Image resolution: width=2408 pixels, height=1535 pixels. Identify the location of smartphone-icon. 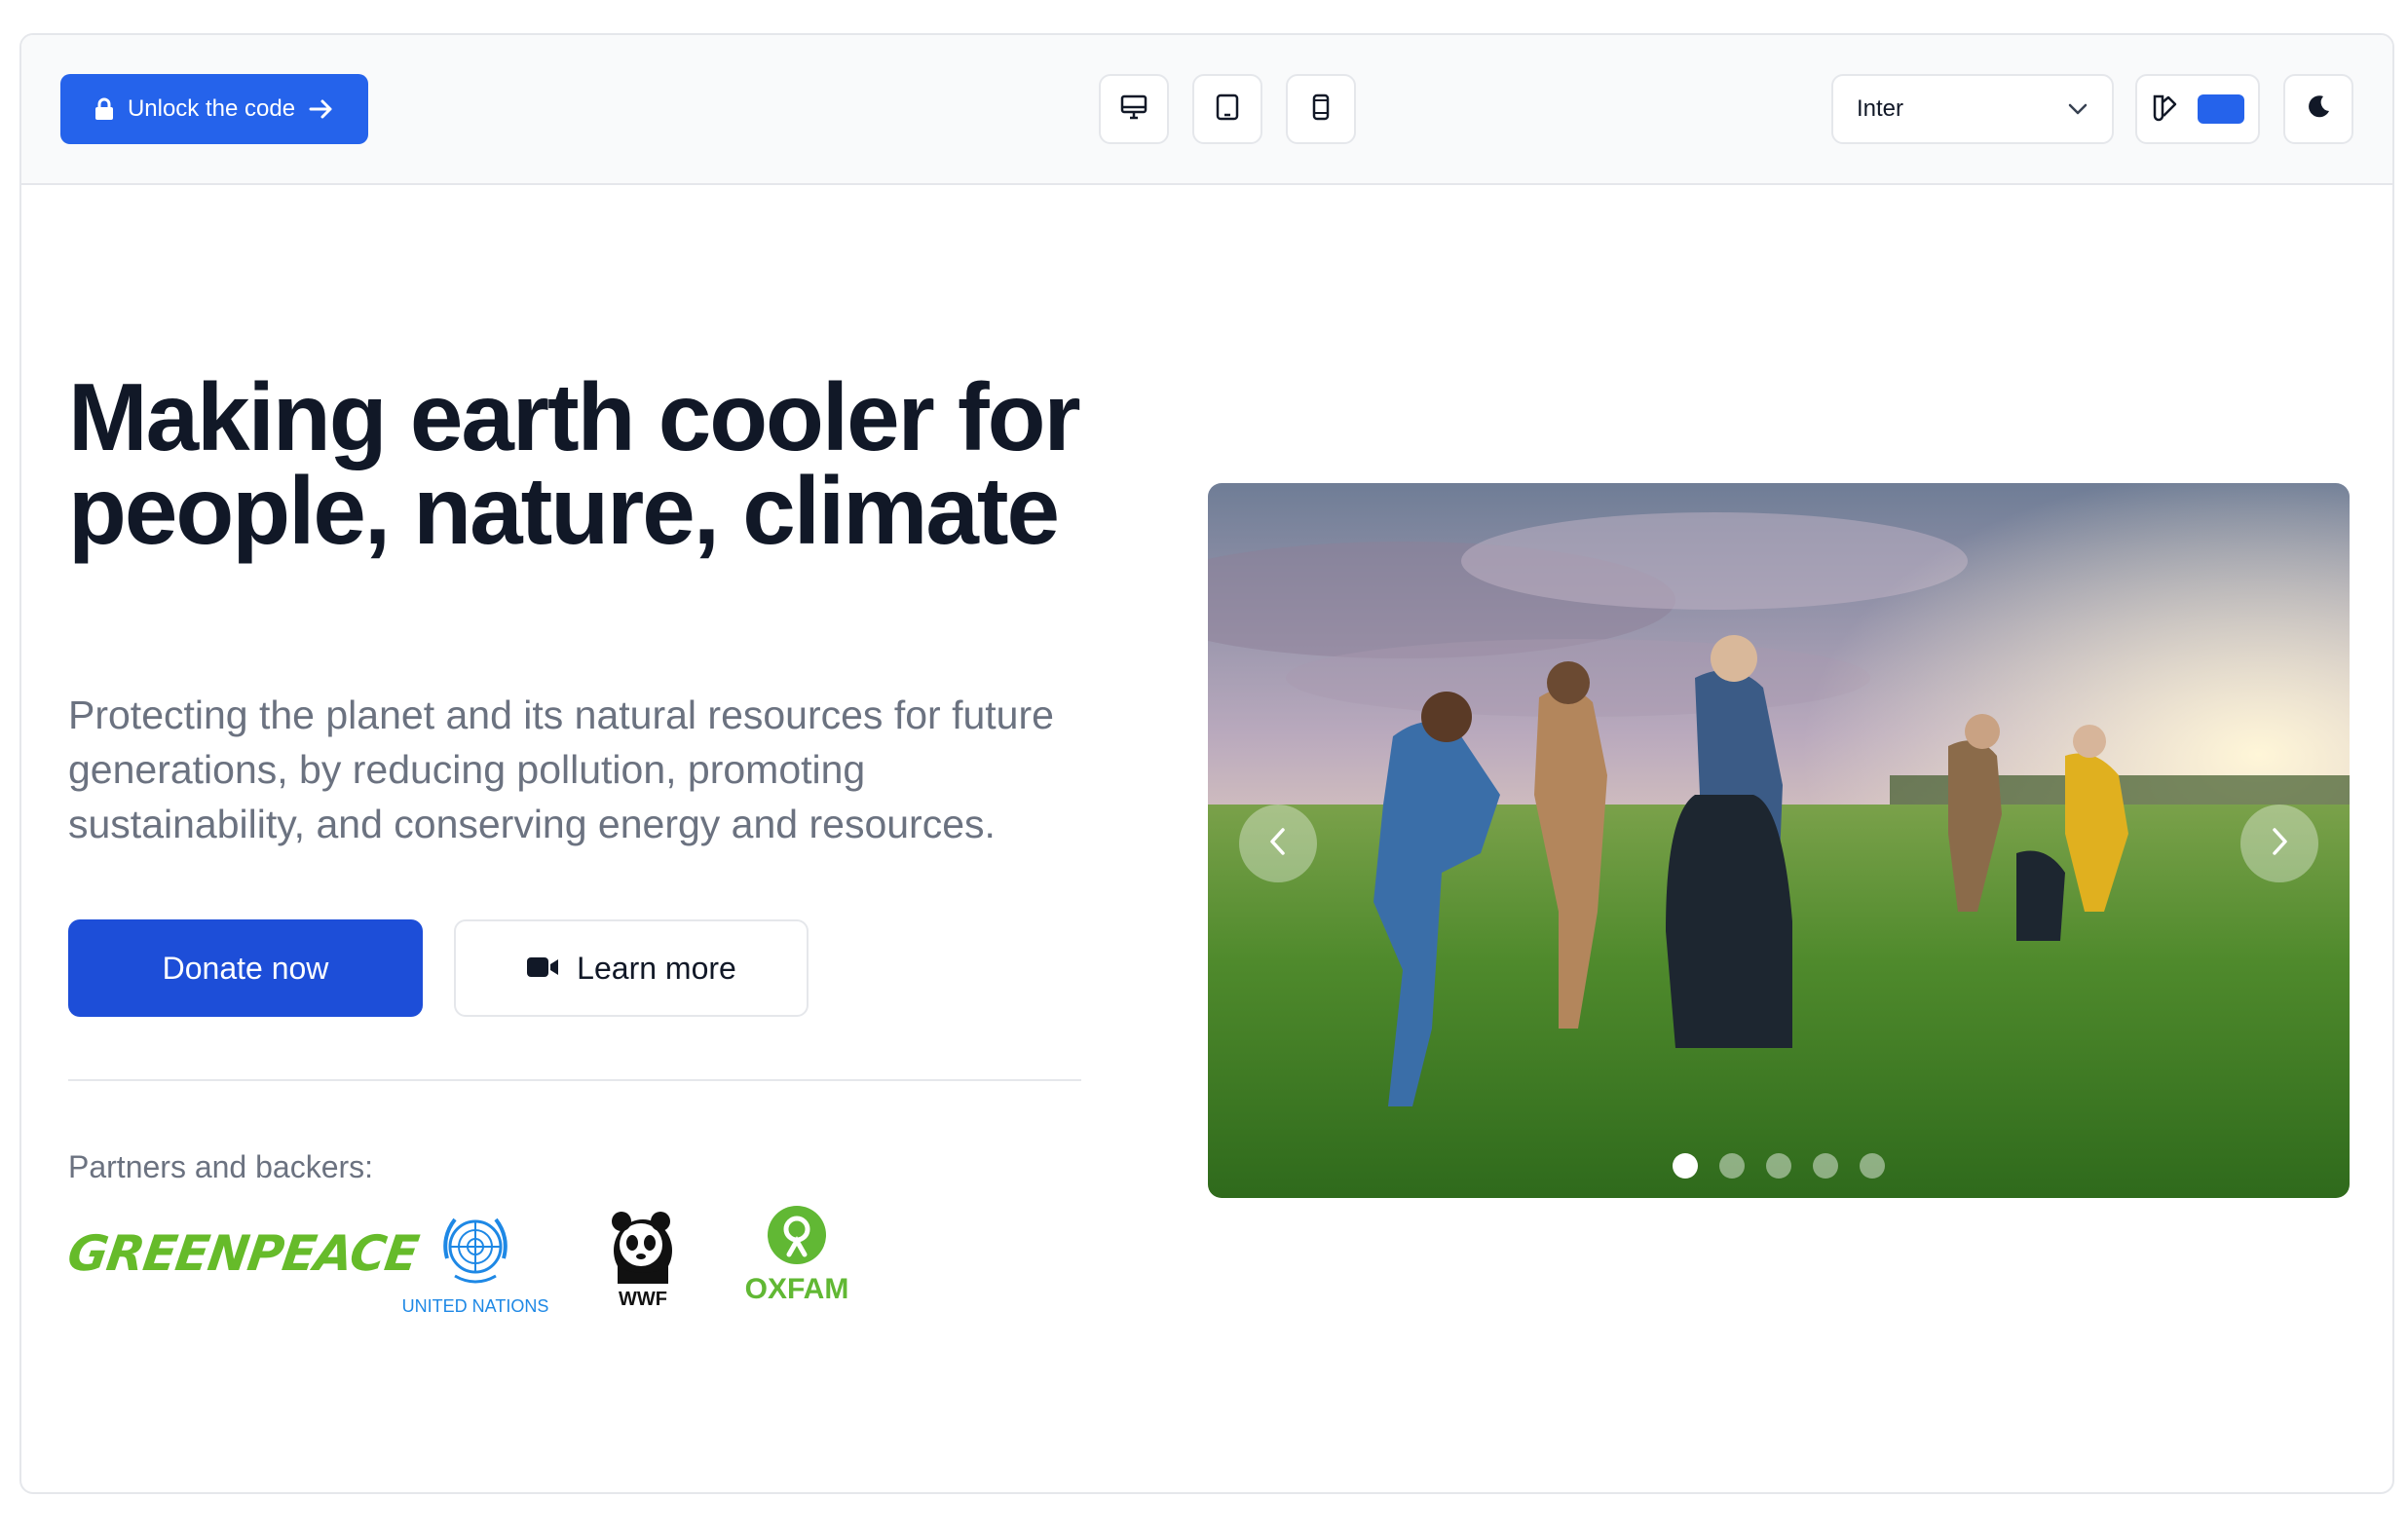
(1321, 110).